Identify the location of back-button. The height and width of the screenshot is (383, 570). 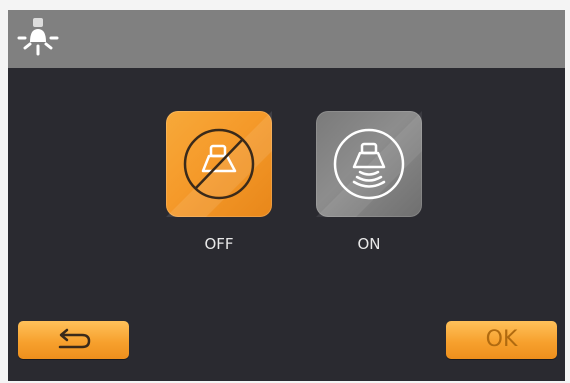
(73, 340).